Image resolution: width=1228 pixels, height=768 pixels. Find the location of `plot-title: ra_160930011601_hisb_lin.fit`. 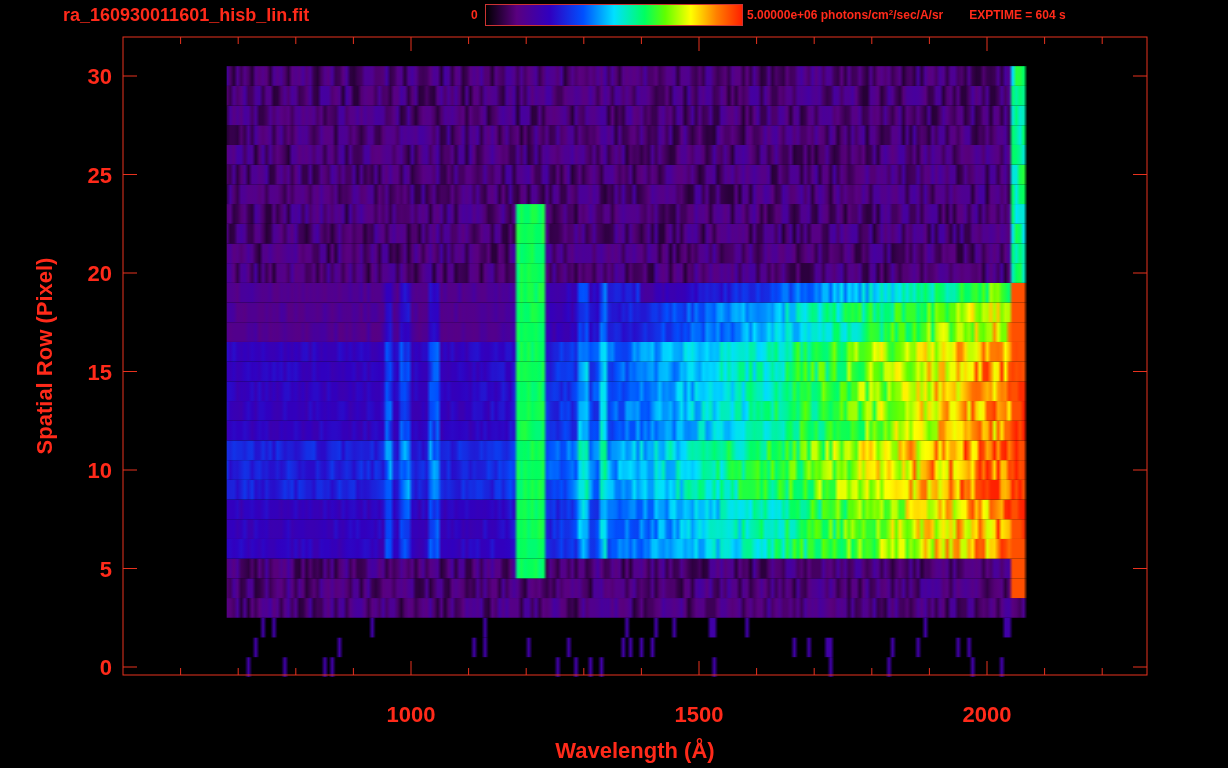

plot-title: ra_160930011601_hisb_lin.fit is located at coordinates (187, 15).